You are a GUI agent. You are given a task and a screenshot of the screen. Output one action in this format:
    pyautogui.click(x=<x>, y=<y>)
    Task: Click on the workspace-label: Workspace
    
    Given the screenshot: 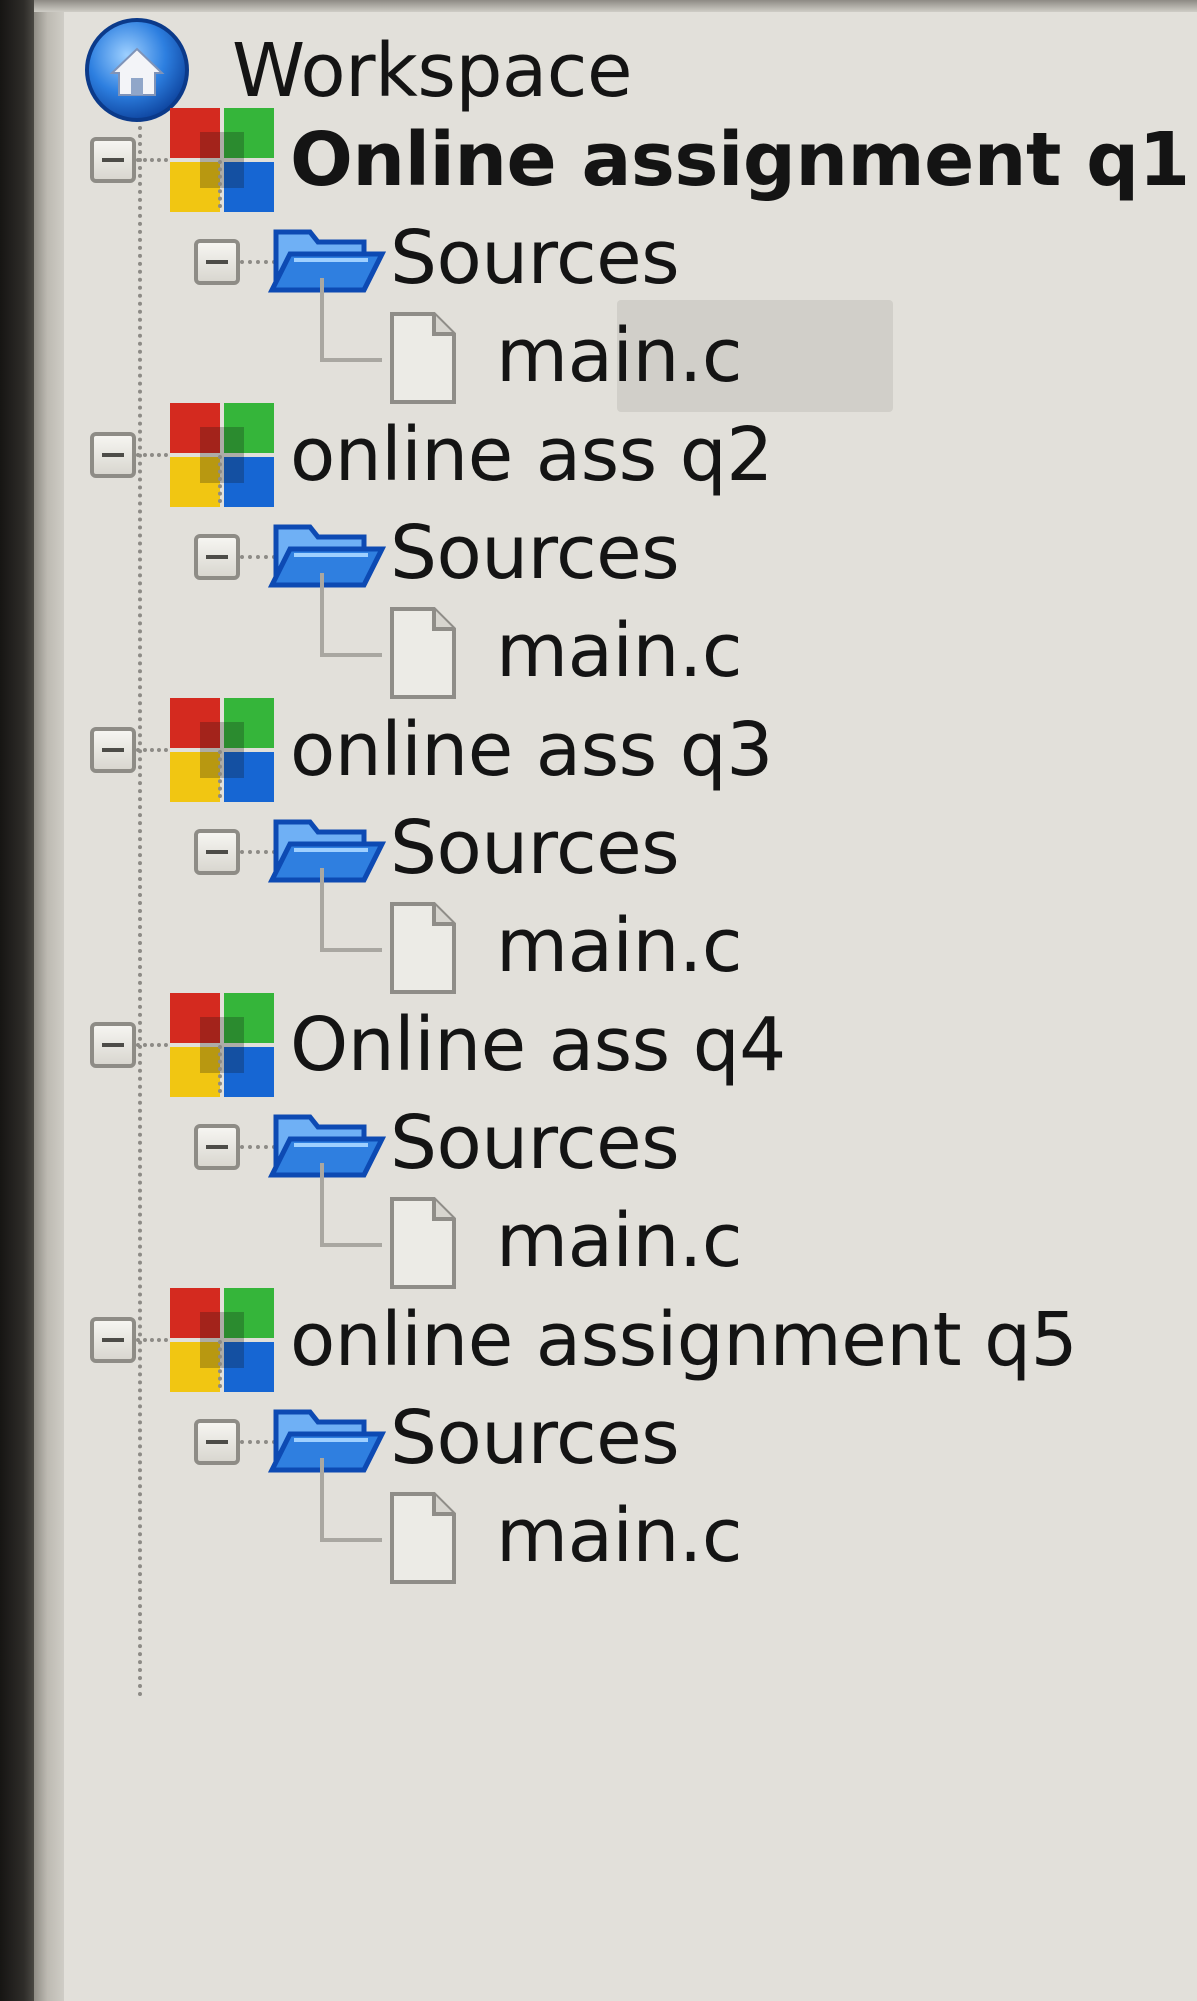 What is the action you would take?
    pyautogui.click(x=432, y=71)
    